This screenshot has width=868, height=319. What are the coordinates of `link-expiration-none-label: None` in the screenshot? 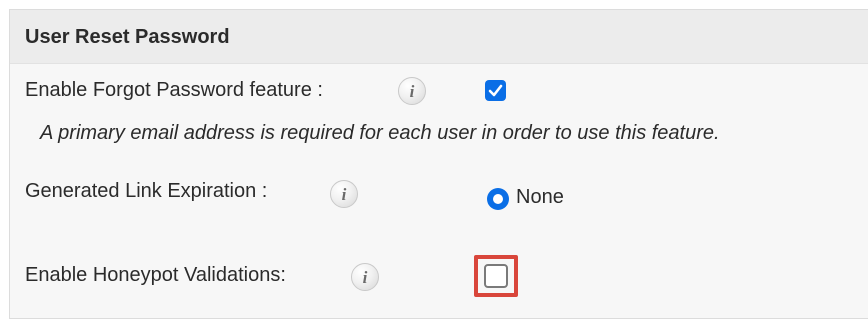 It's located at (540, 197).